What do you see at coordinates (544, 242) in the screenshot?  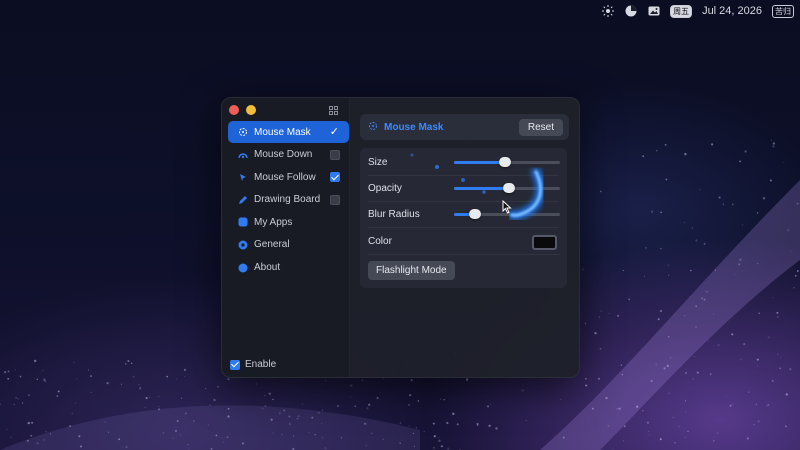 I see `color-swatch` at bounding box center [544, 242].